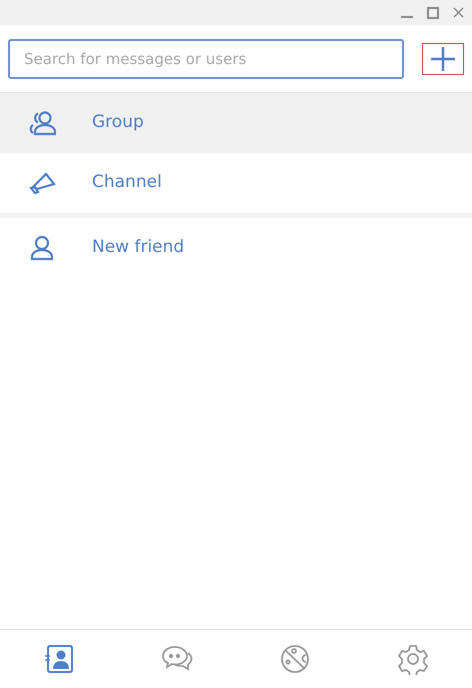  I want to click on people-icon, so click(42, 123).